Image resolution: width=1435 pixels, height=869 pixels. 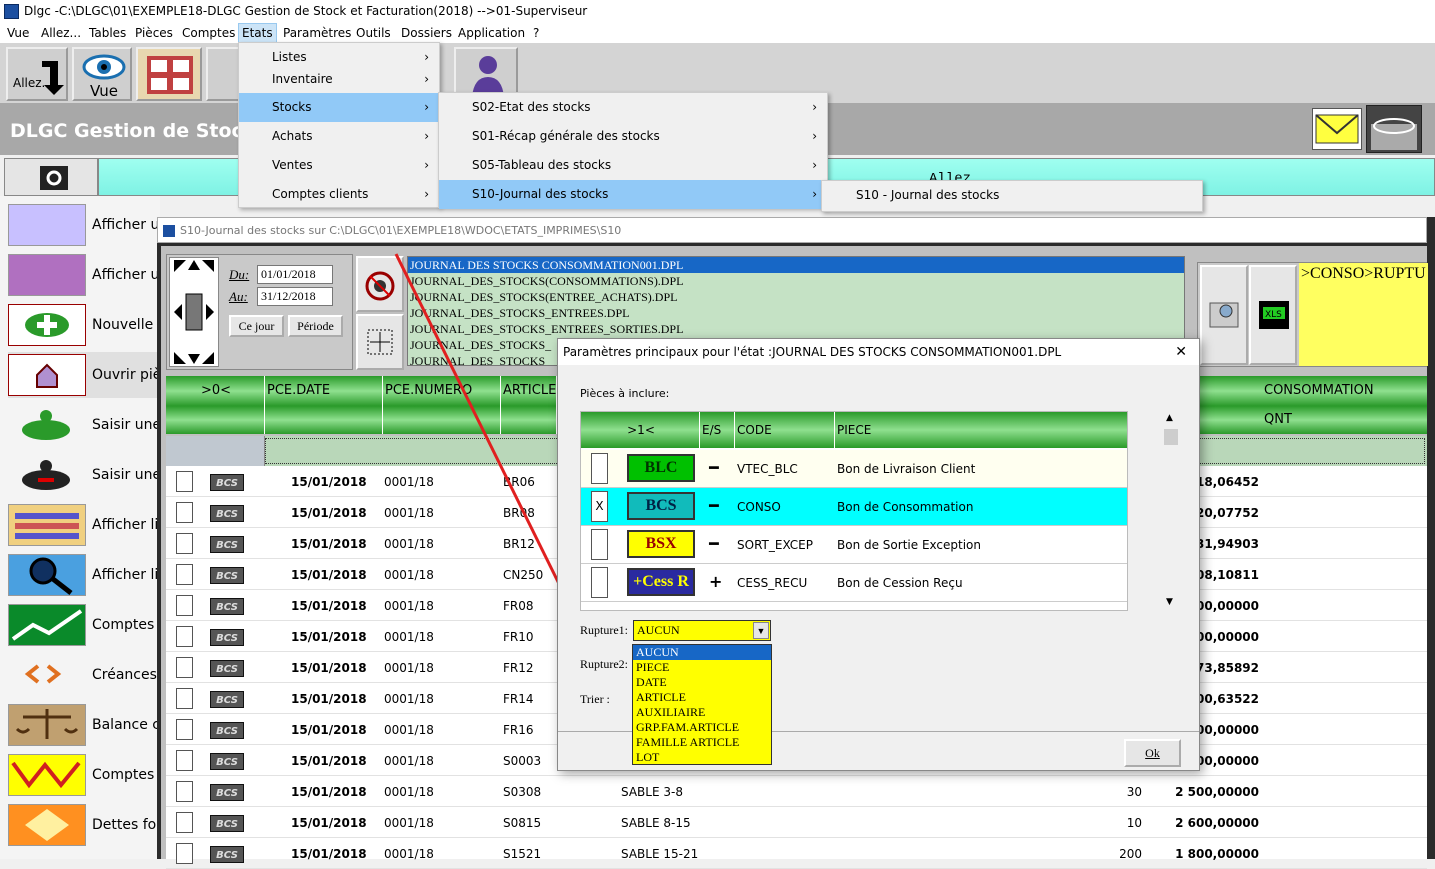 What do you see at coordinates (1273, 315) in the screenshot?
I see `xls-export-button: XLS` at bounding box center [1273, 315].